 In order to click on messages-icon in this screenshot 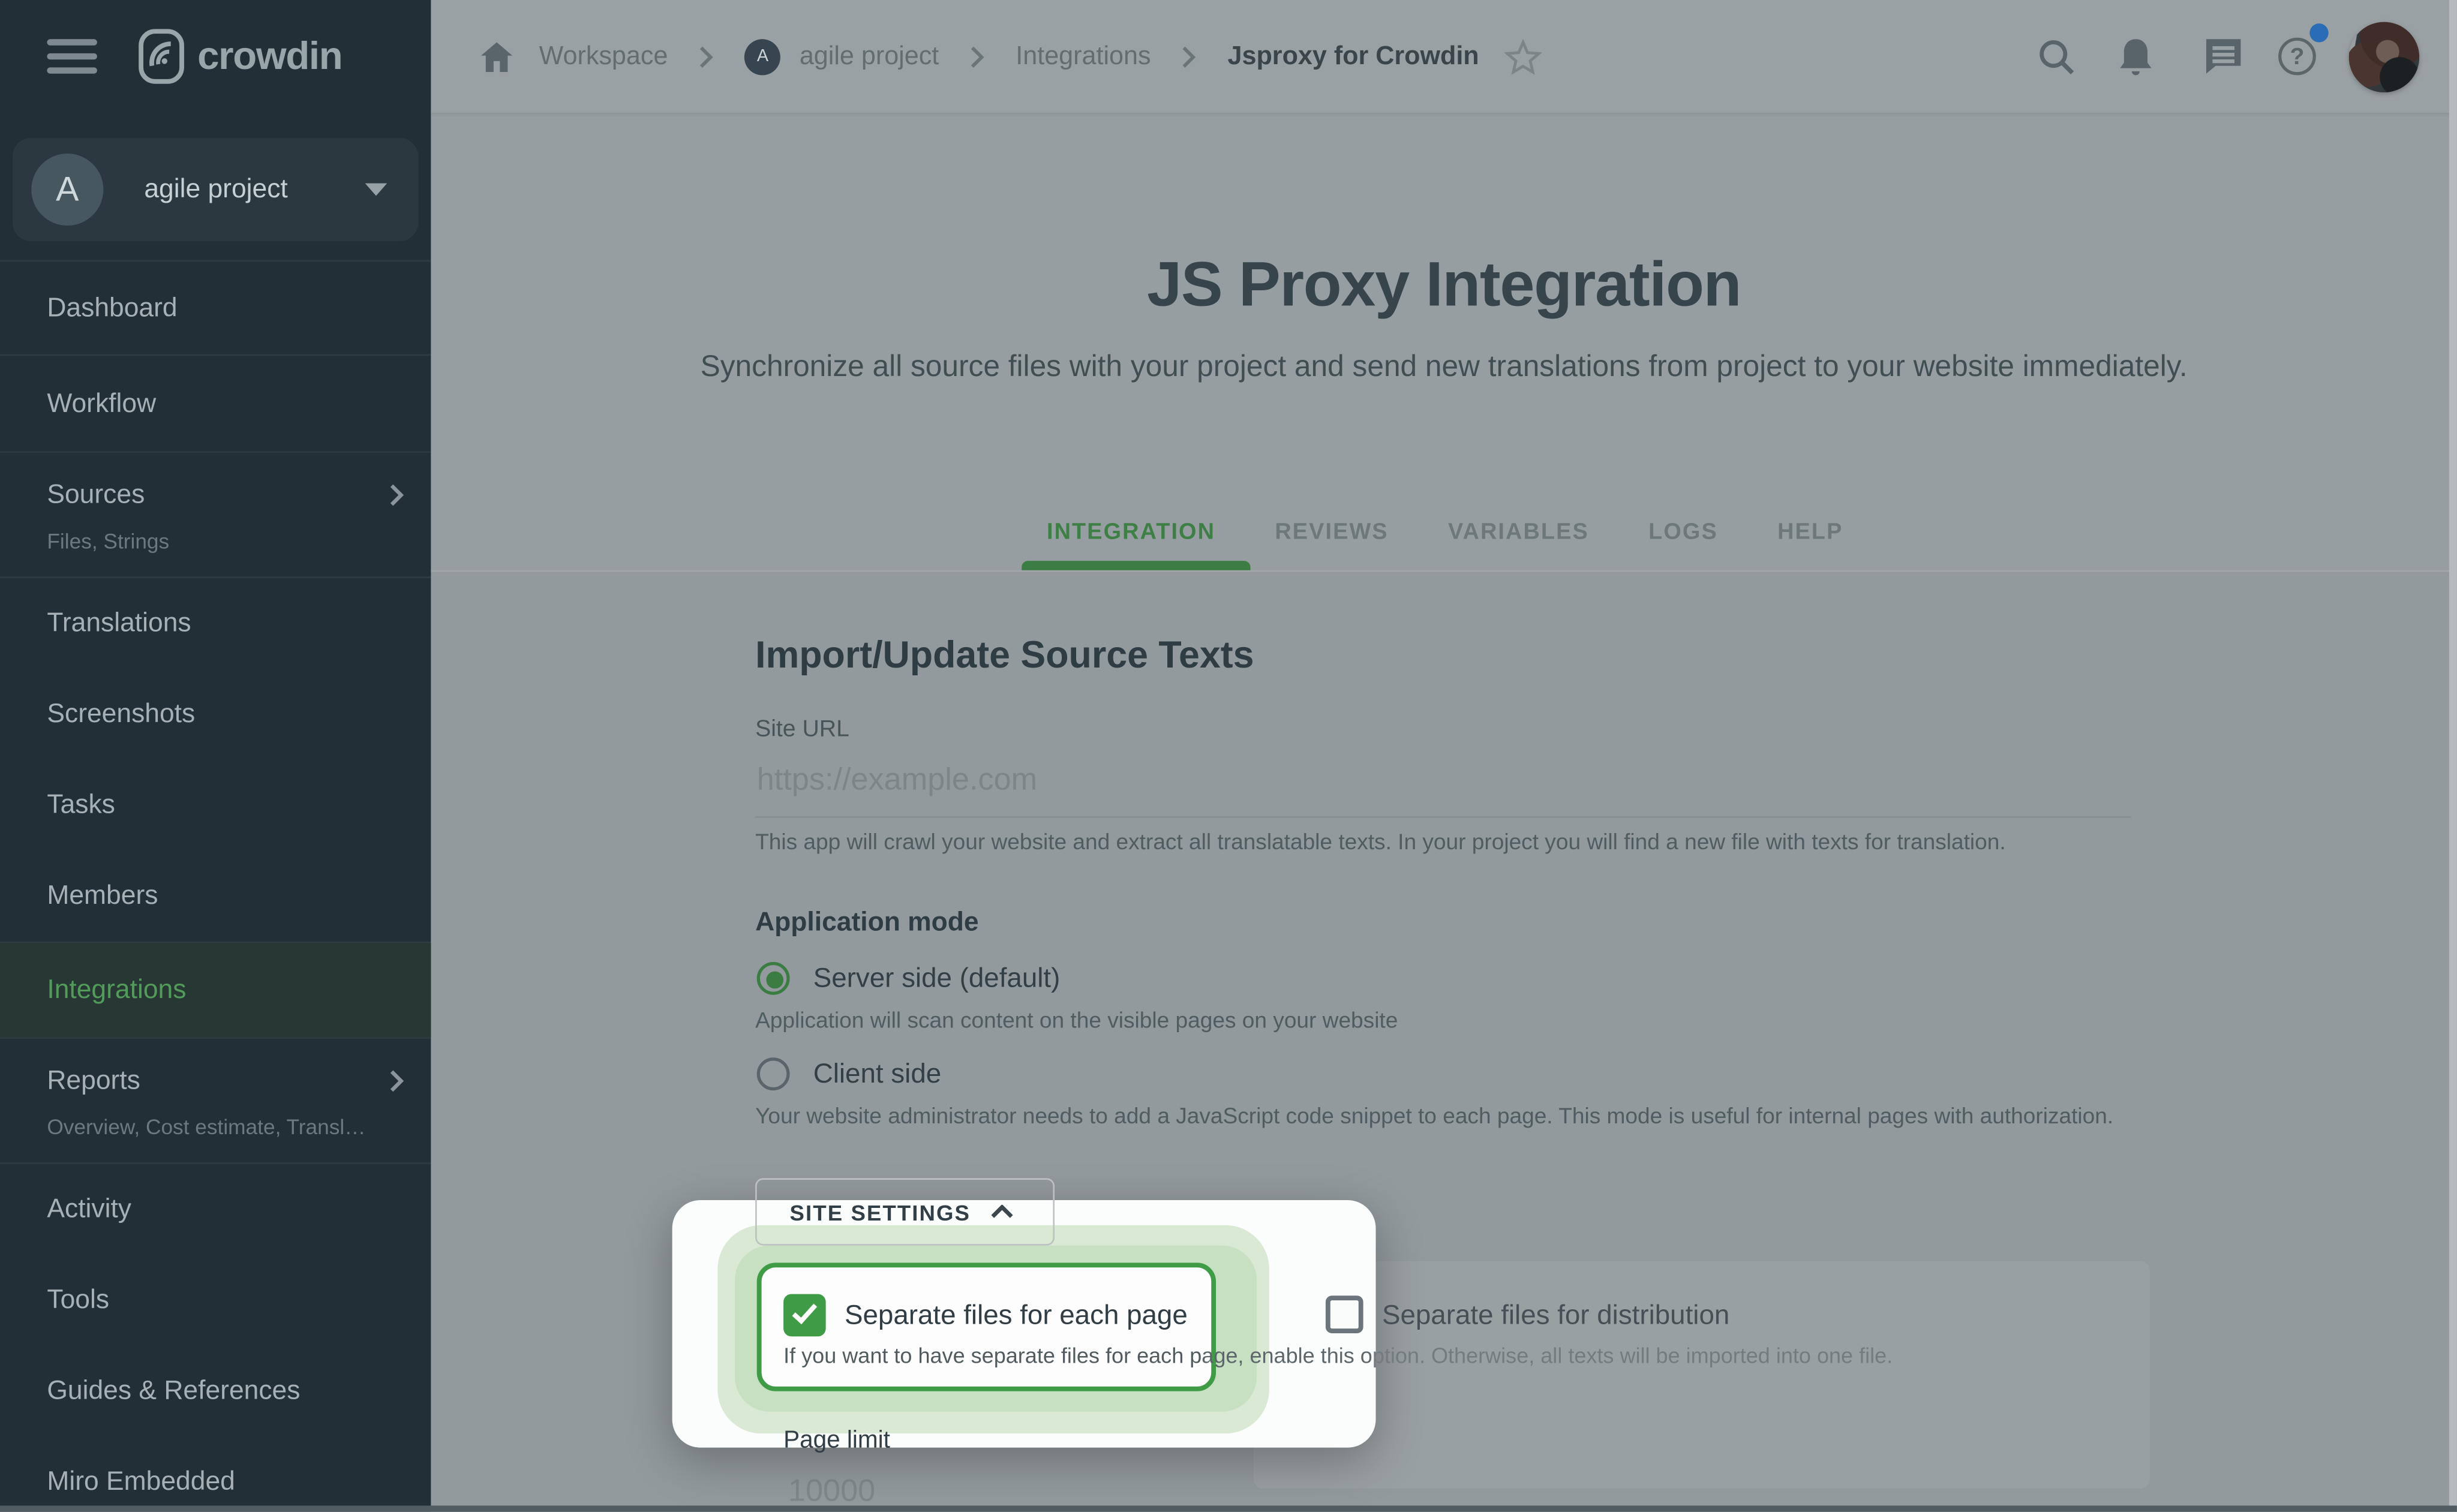, I will do `click(2223, 57)`.